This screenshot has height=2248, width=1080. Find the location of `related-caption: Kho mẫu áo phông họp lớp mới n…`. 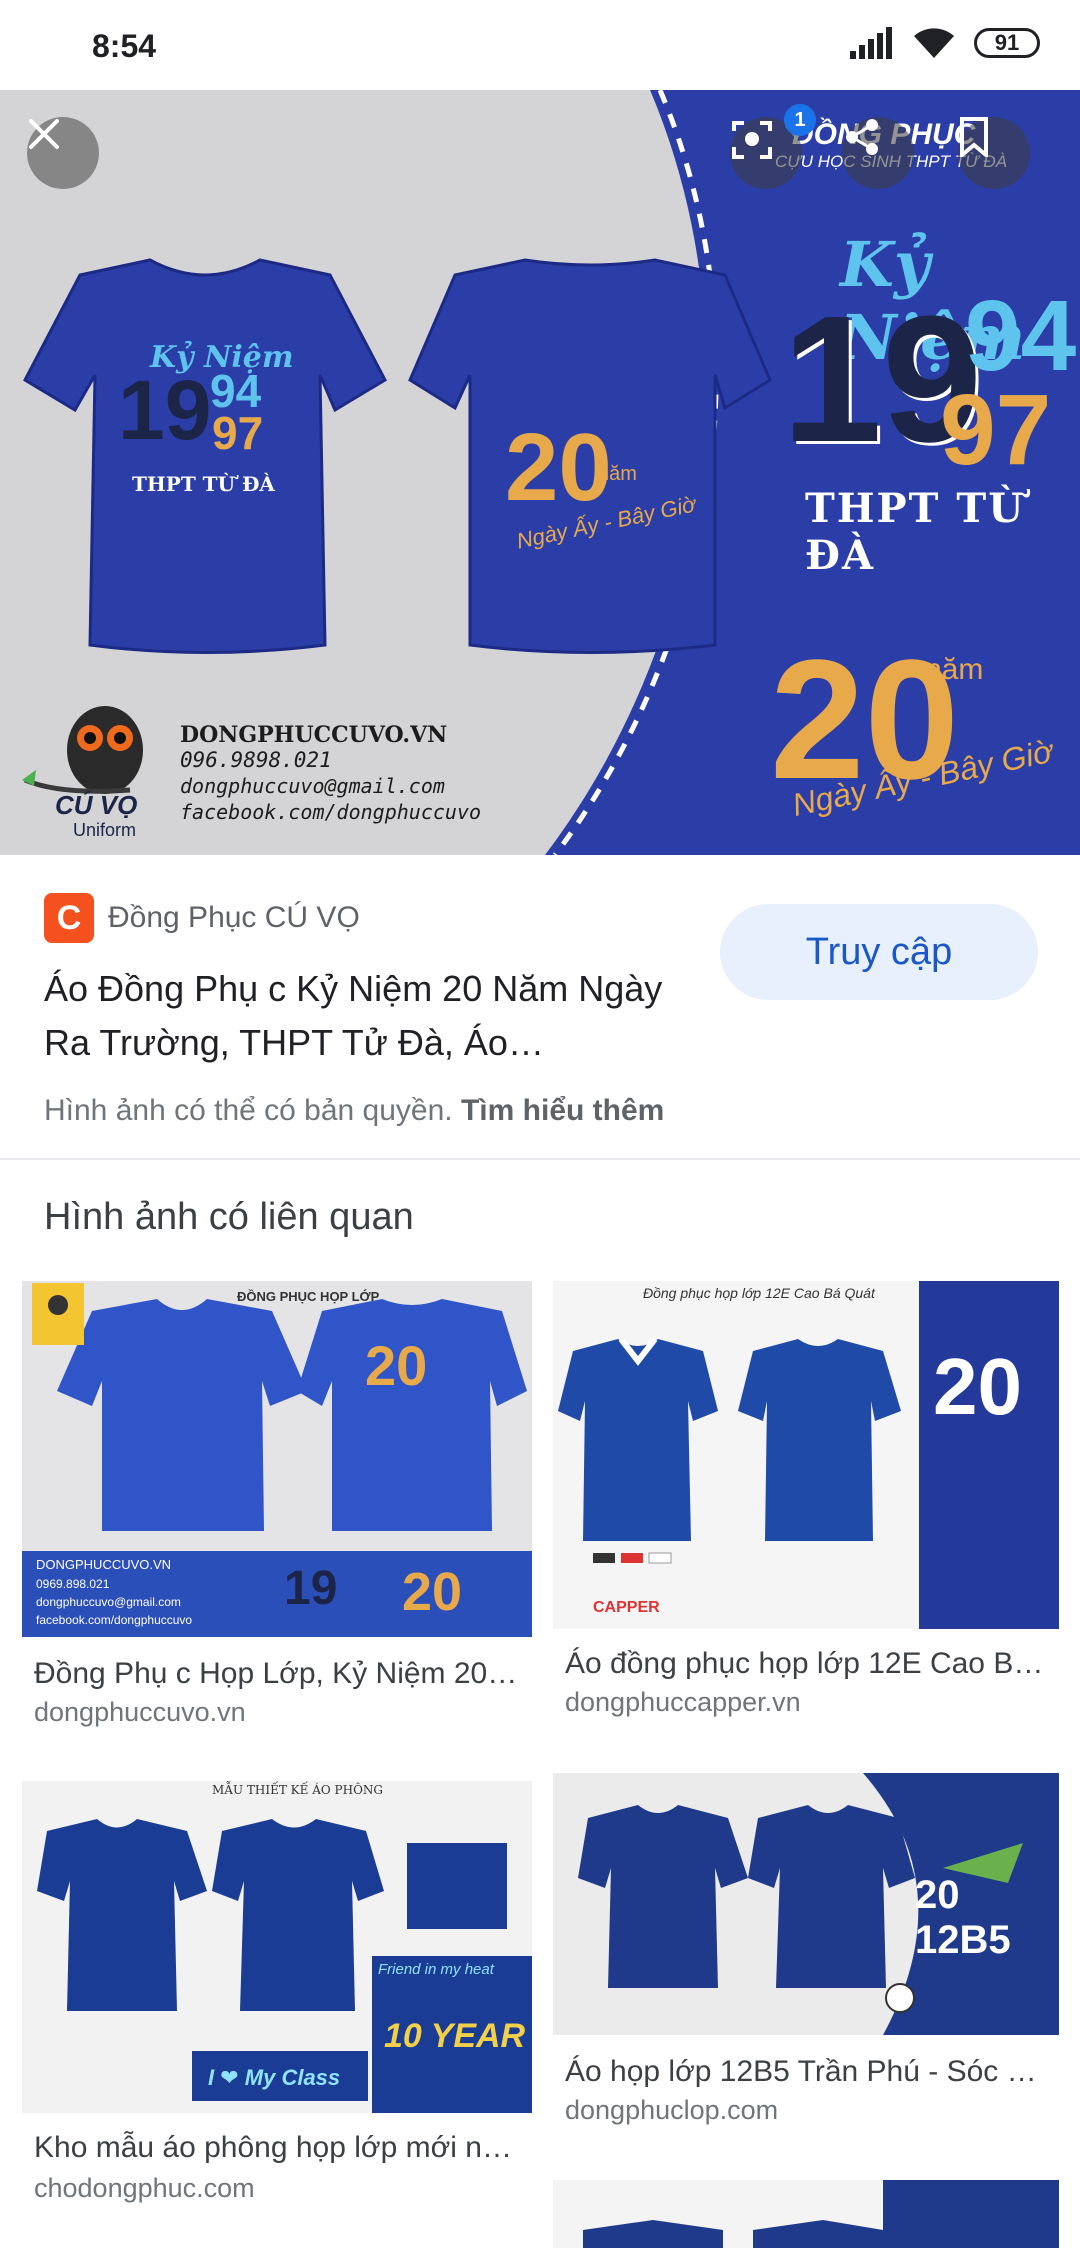

related-caption: Kho mẫu áo phông họp lớp mới n… is located at coordinates (273, 2147).